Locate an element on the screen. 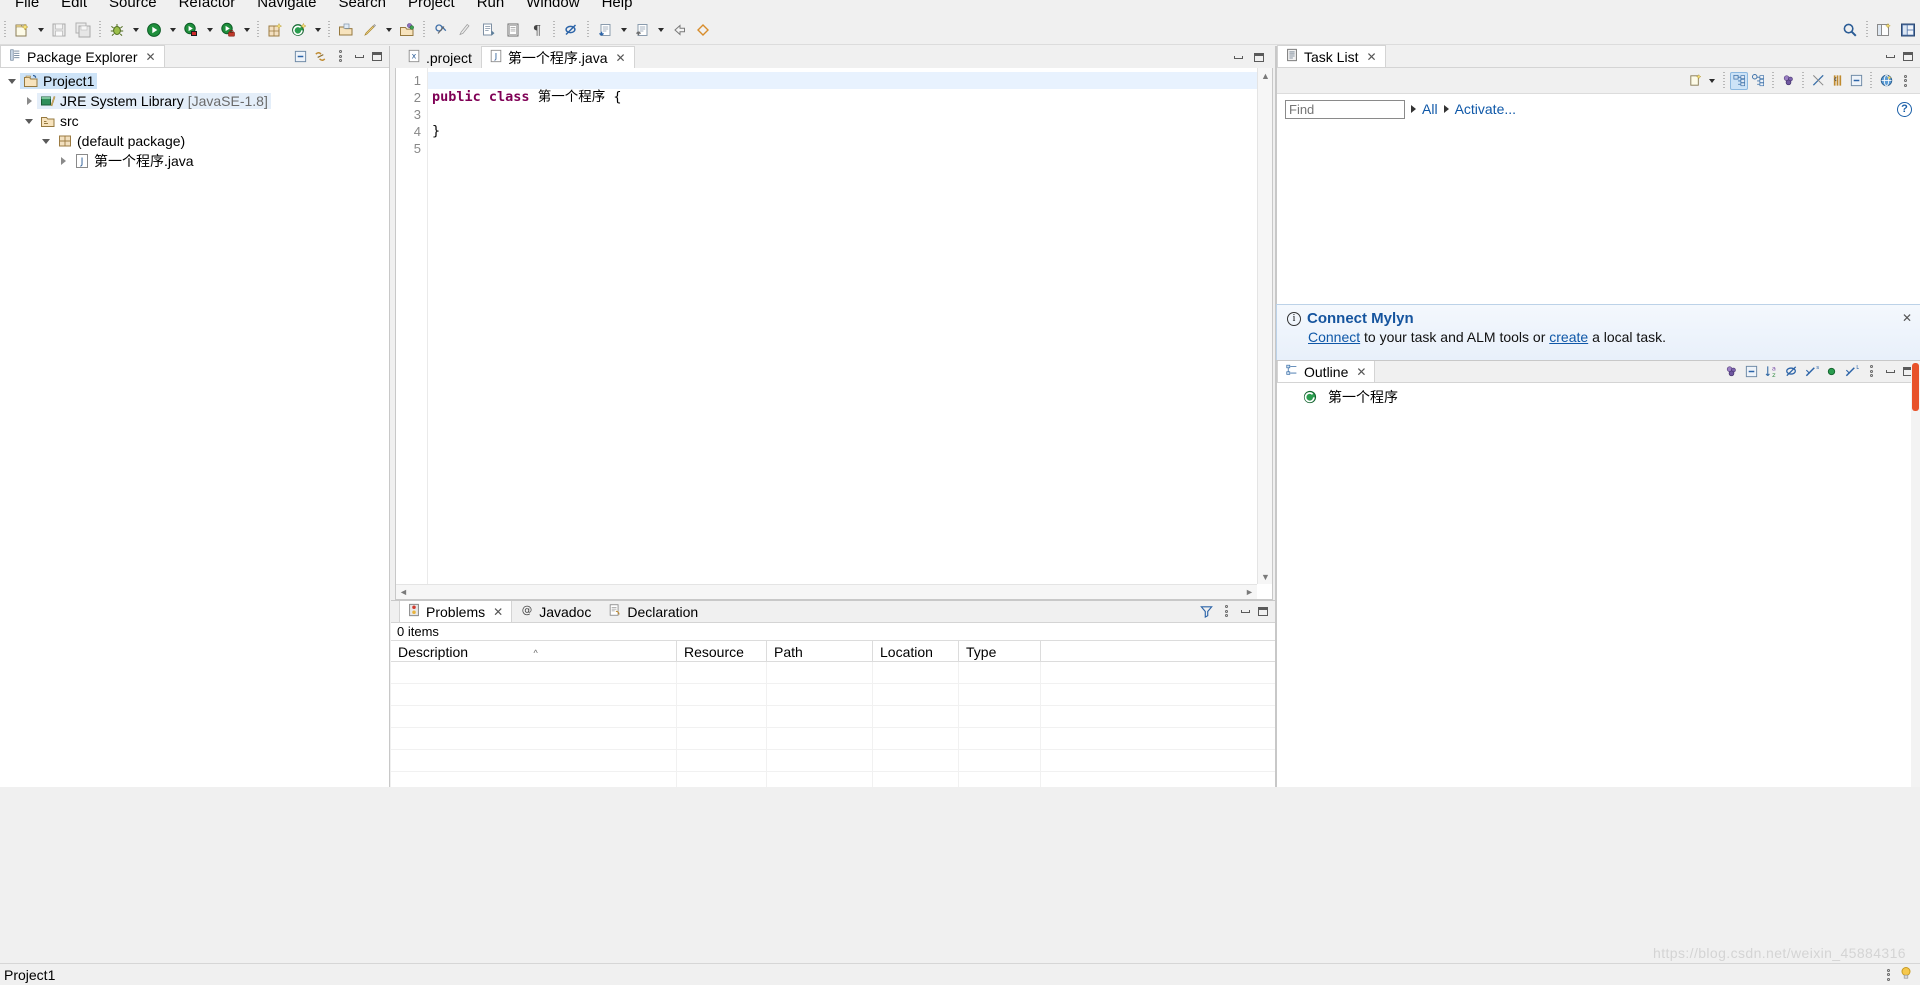 This screenshot has height=985, width=1920. all-filter-link: All is located at coordinates (1430, 109).